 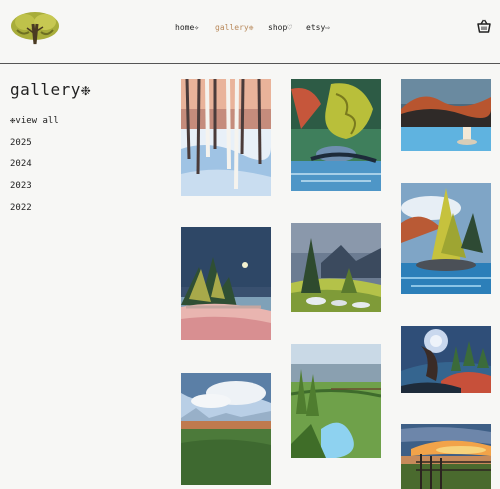 What do you see at coordinates (446, 238) in the screenshot?
I see `artwork-golden-tree-island` at bounding box center [446, 238].